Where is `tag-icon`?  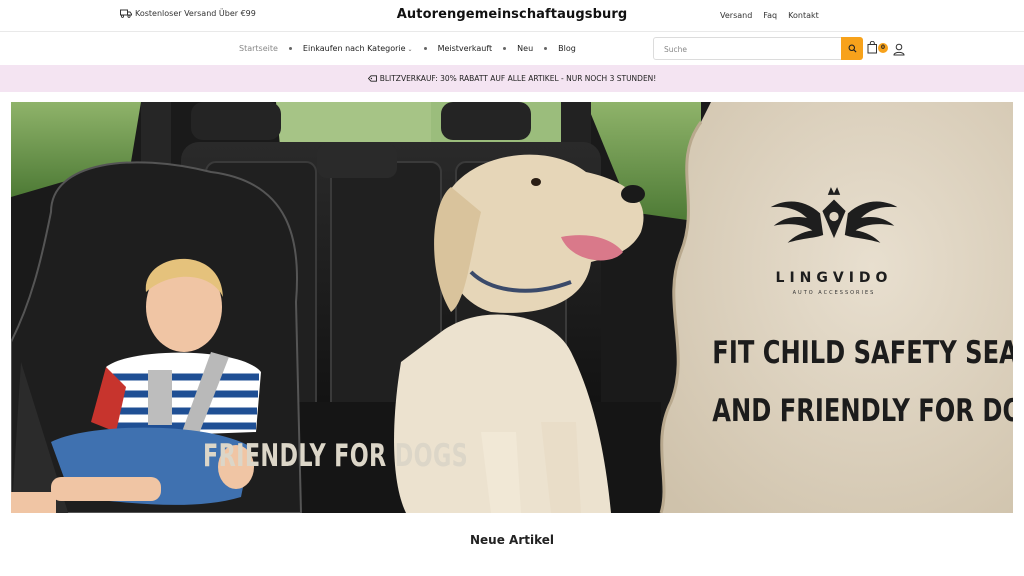 tag-icon is located at coordinates (372, 78).